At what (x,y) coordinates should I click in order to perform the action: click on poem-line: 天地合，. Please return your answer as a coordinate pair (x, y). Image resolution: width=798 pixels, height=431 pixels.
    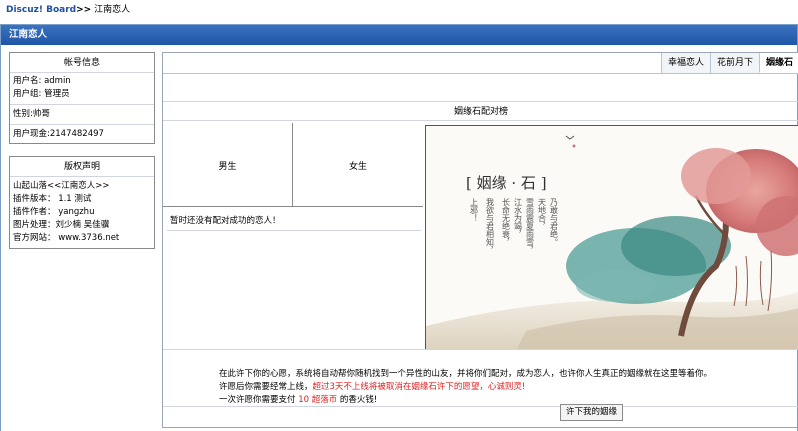
    Looking at the image, I should click on (542, 214).